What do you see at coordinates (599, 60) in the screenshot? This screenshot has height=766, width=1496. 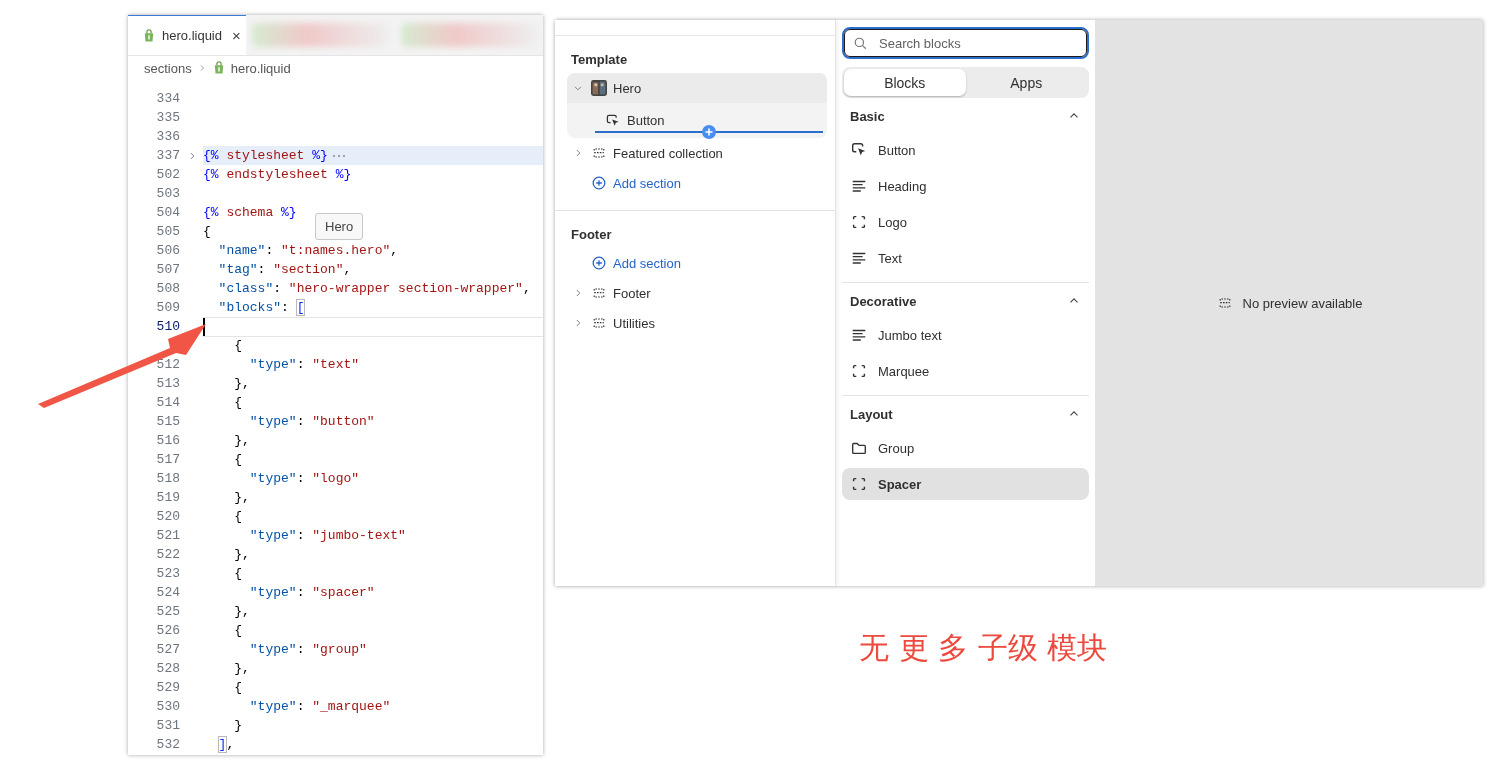 I see `group-title: Template` at bounding box center [599, 60].